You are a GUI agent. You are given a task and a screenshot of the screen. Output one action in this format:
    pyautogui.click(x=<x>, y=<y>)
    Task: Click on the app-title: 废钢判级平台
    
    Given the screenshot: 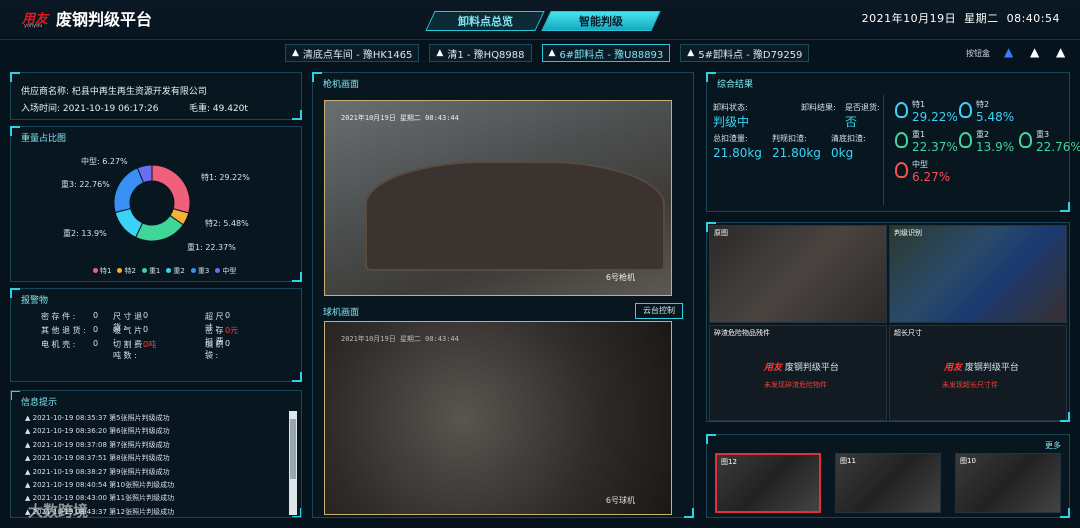 What is the action you would take?
    pyautogui.click(x=104, y=19)
    